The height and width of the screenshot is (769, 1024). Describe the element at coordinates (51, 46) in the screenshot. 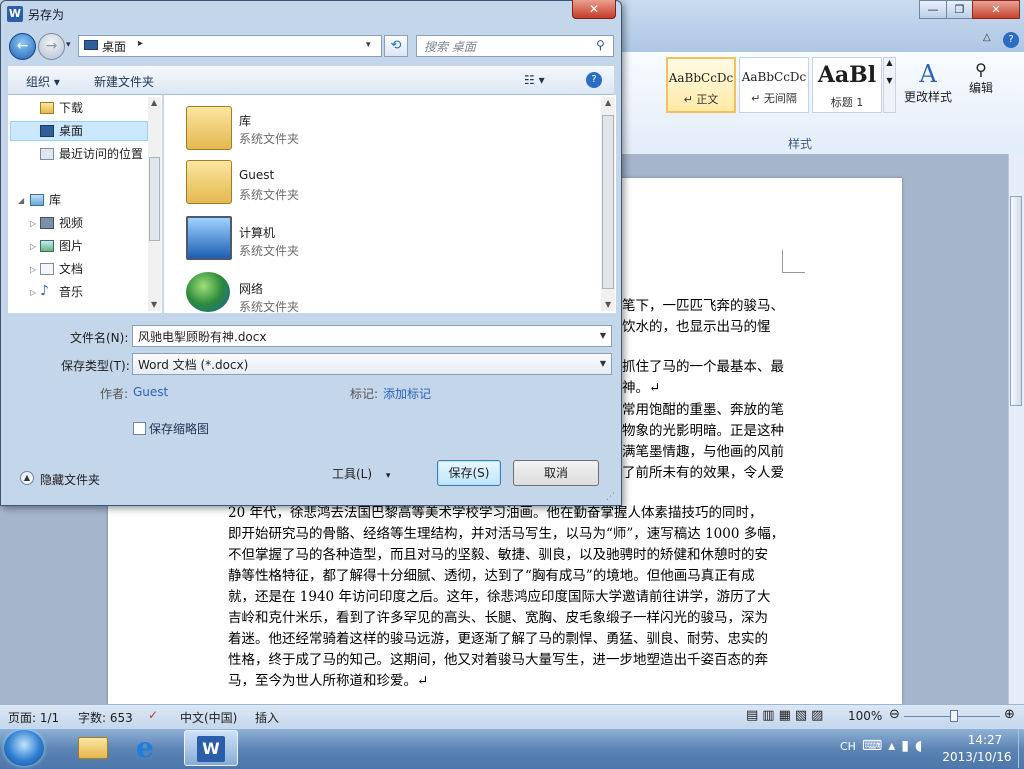

I see `forward-button: →` at that location.